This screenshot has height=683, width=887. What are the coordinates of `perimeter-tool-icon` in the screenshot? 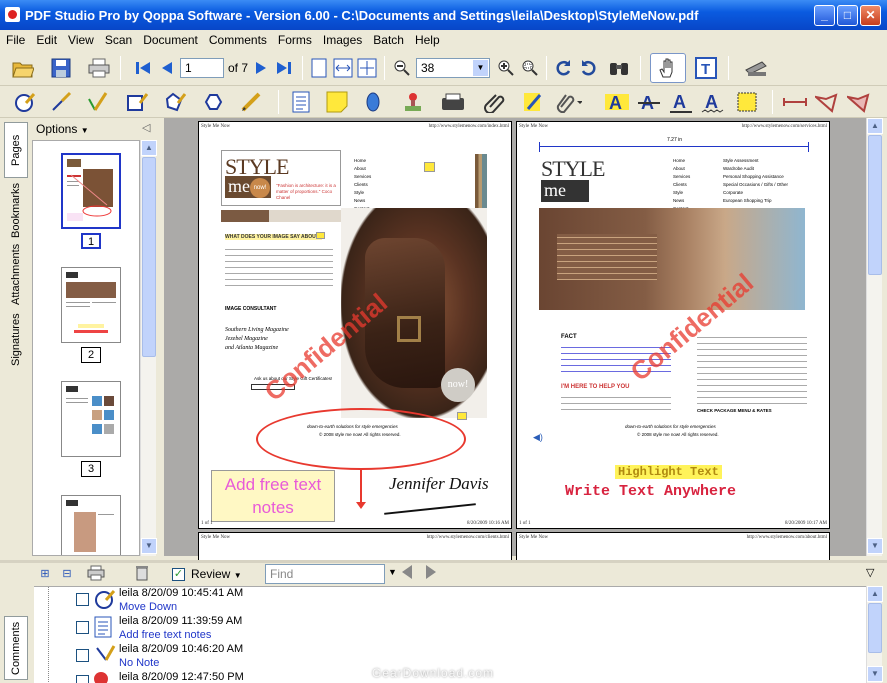 It's located at (827, 102).